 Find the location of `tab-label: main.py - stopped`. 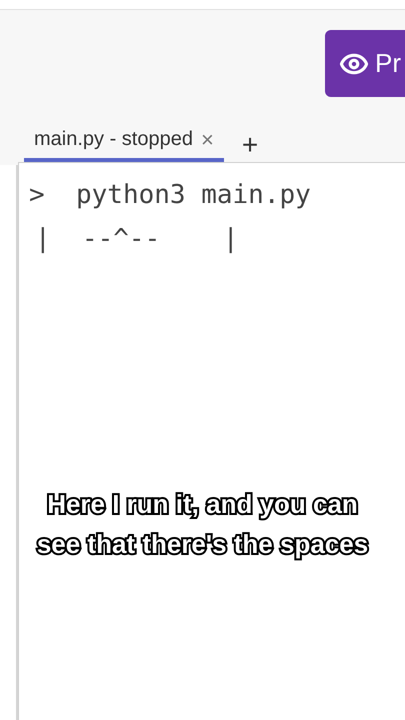

tab-label: main.py - stopped is located at coordinates (113, 139).